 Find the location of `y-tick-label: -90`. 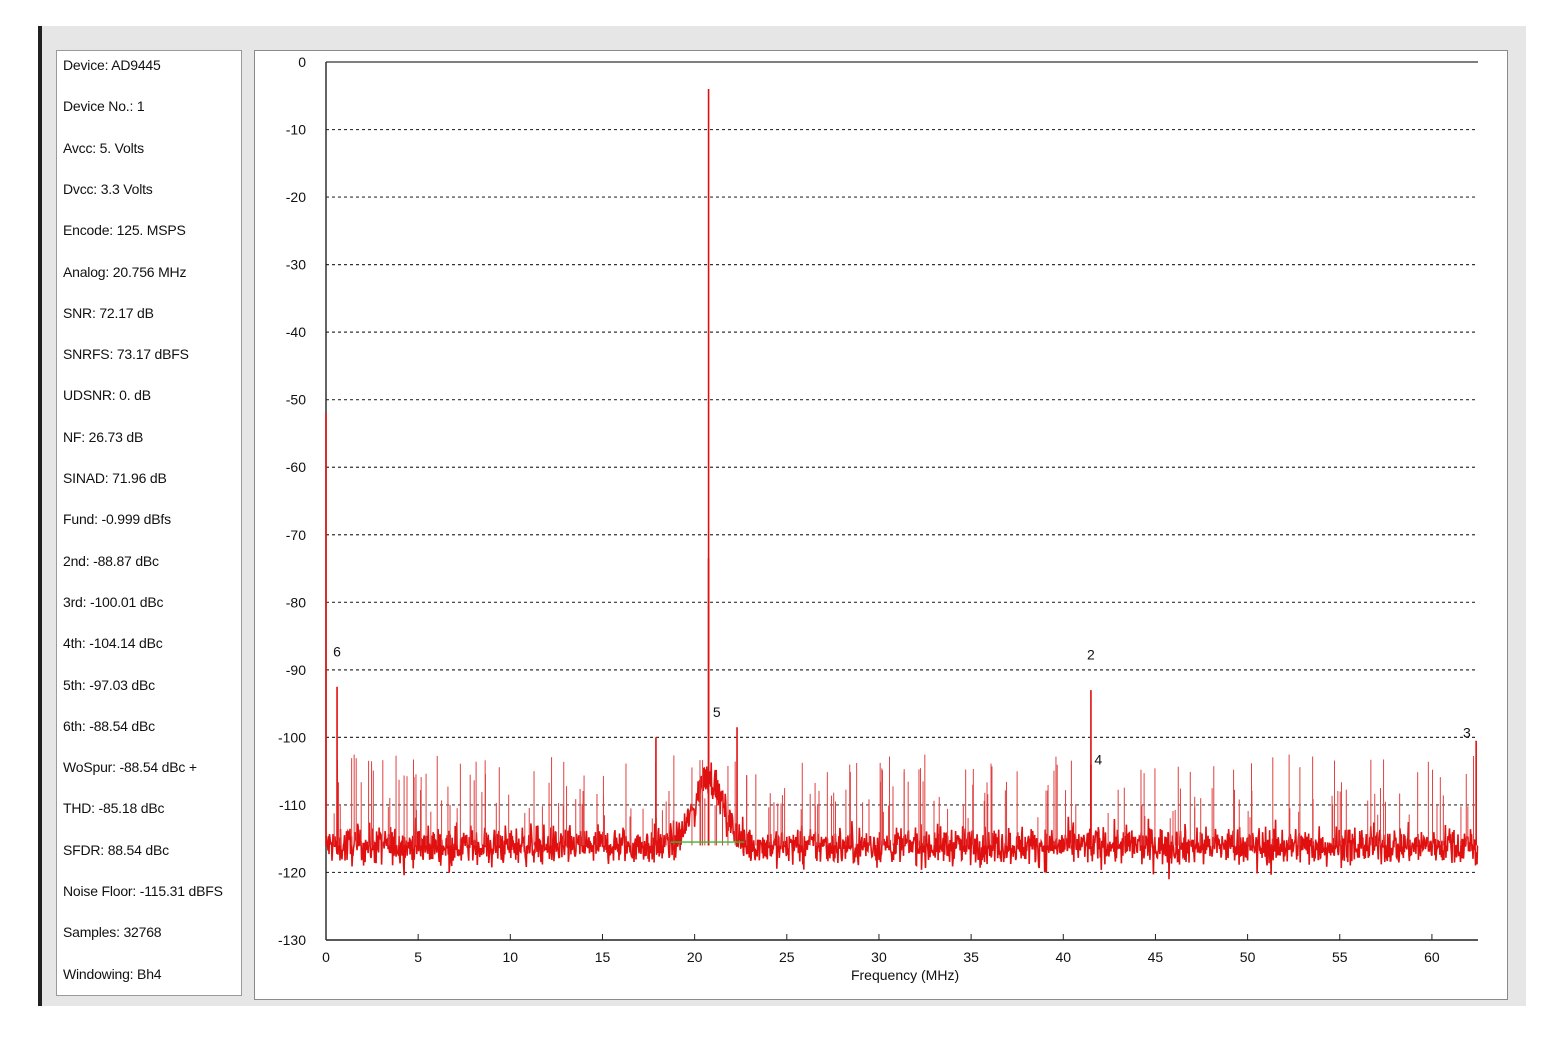

y-tick-label: -90 is located at coordinates (296, 670).